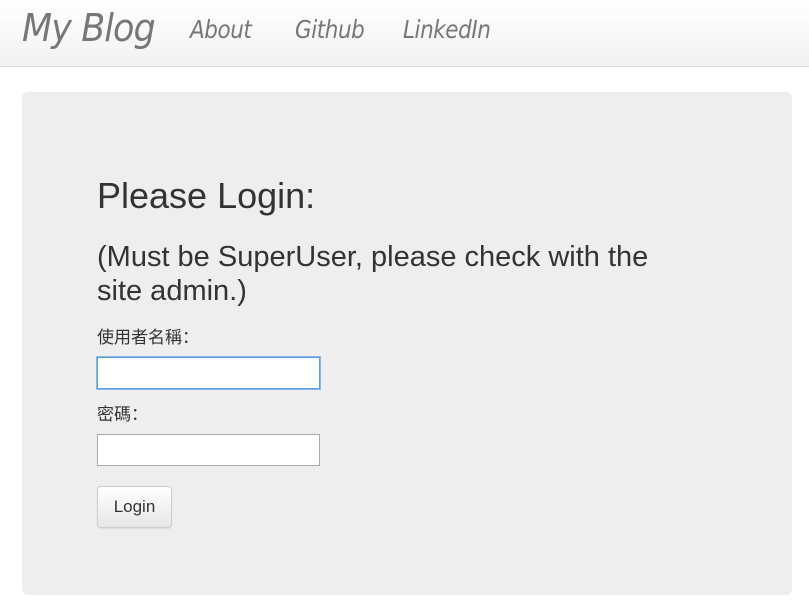 The height and width of the screenshot is (606, 809). Describe the element at coordinates (122, 415) in the screenshot. I see `password-label: 密碼：` at that location.